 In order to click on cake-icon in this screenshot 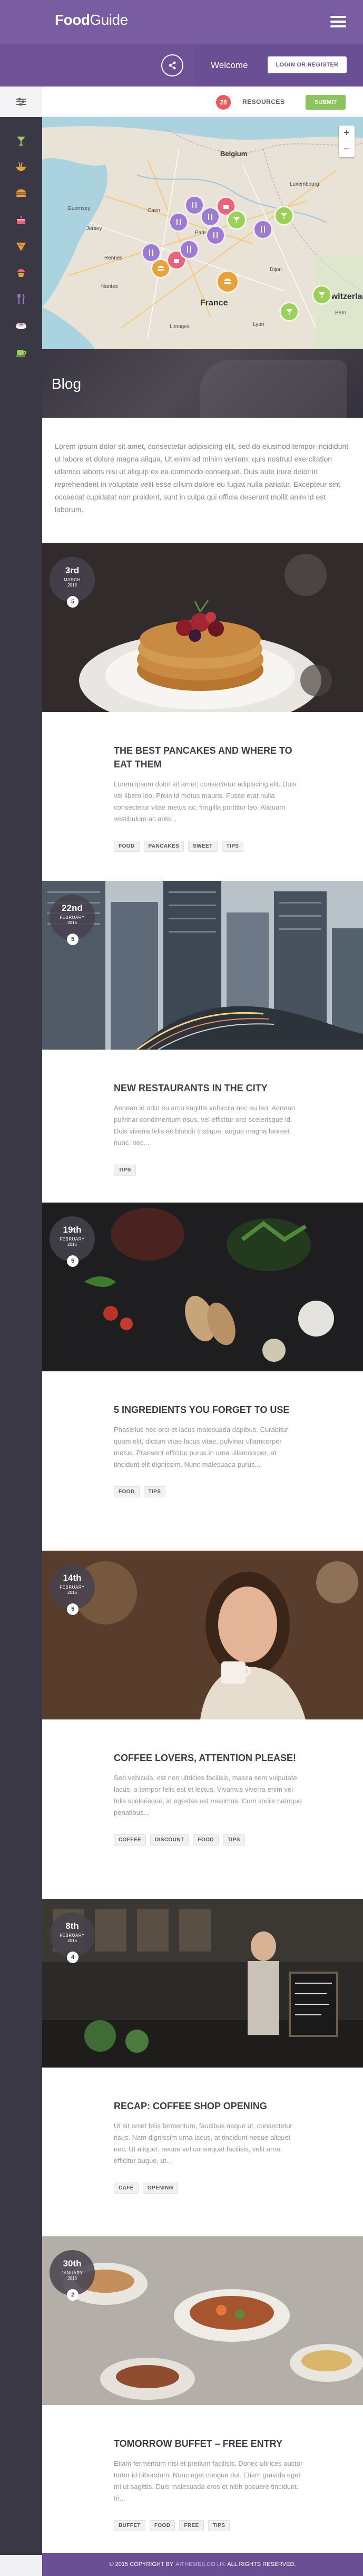, I will do `click(21, 220)`.